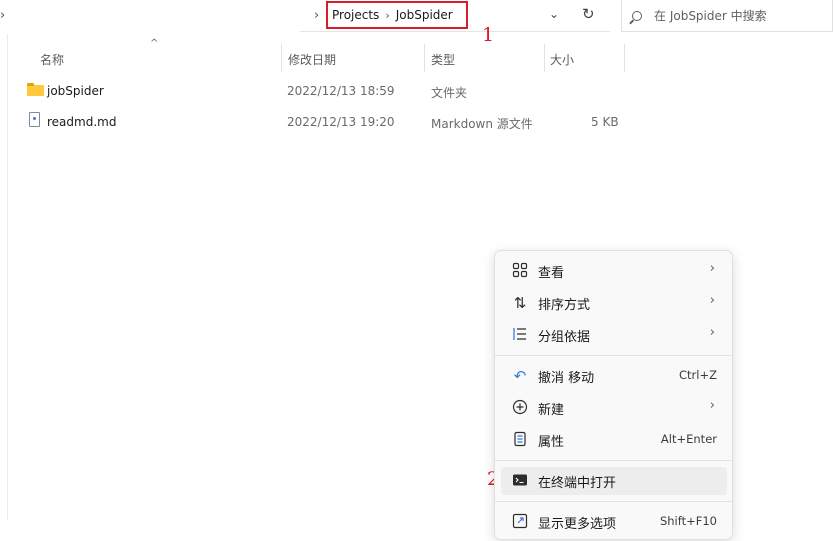 This screenshot has height=541, width=833. What do you see at coordinates (614, 271) in the screenshot?
I see `menu-item-view: 查看 ›` at bounding box center [614, 271].